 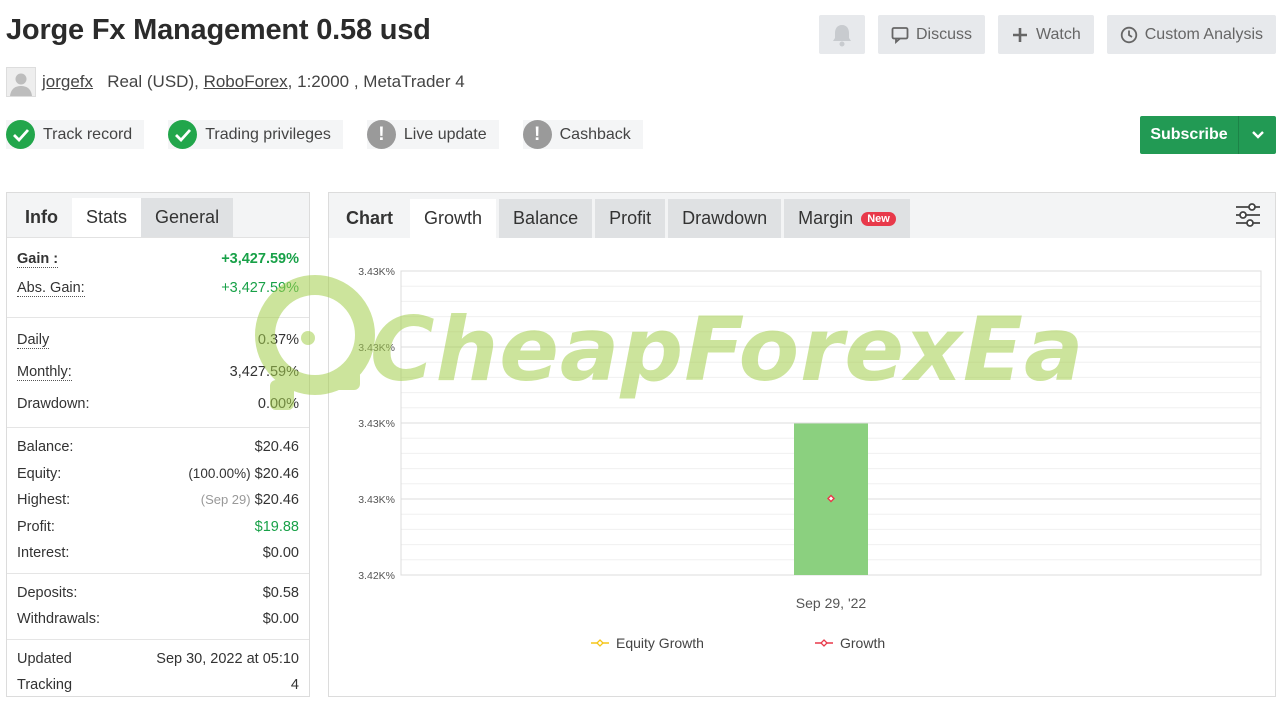 What do you see at coordinates (88, 134) in the screenshot?
I see `badge-label: Track record` at bounding box center [88, 134].